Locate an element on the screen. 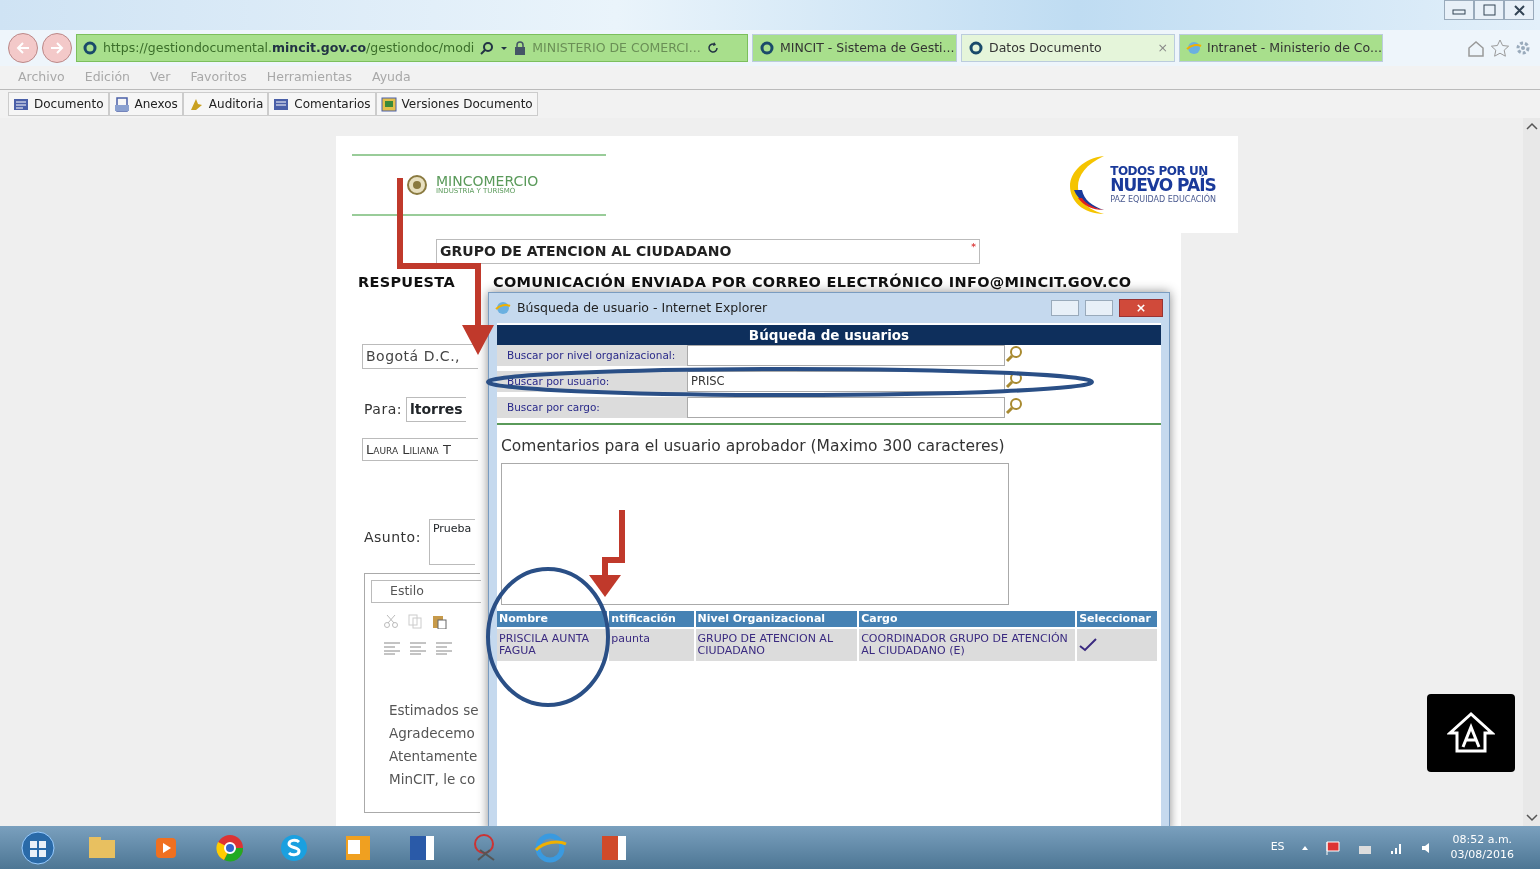  toolbar-tab: Auditoria is located at coordinates (225, 104).